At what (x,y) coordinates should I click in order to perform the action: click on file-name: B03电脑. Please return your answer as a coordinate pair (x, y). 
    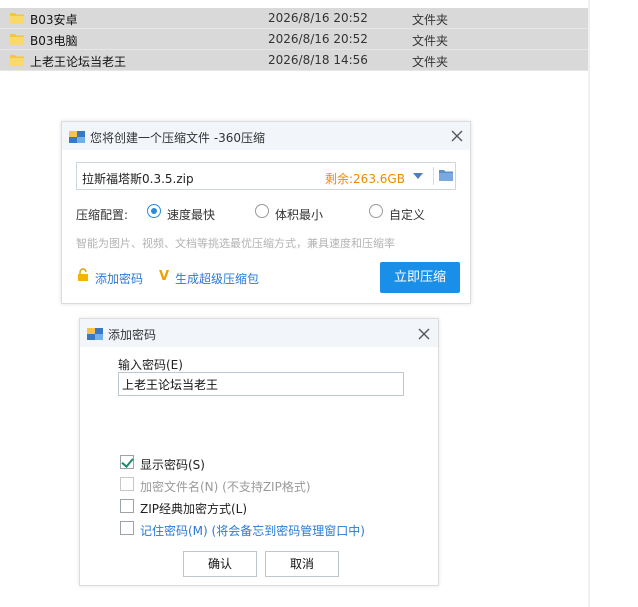
    Looking at the image, I should click on (54, 41).